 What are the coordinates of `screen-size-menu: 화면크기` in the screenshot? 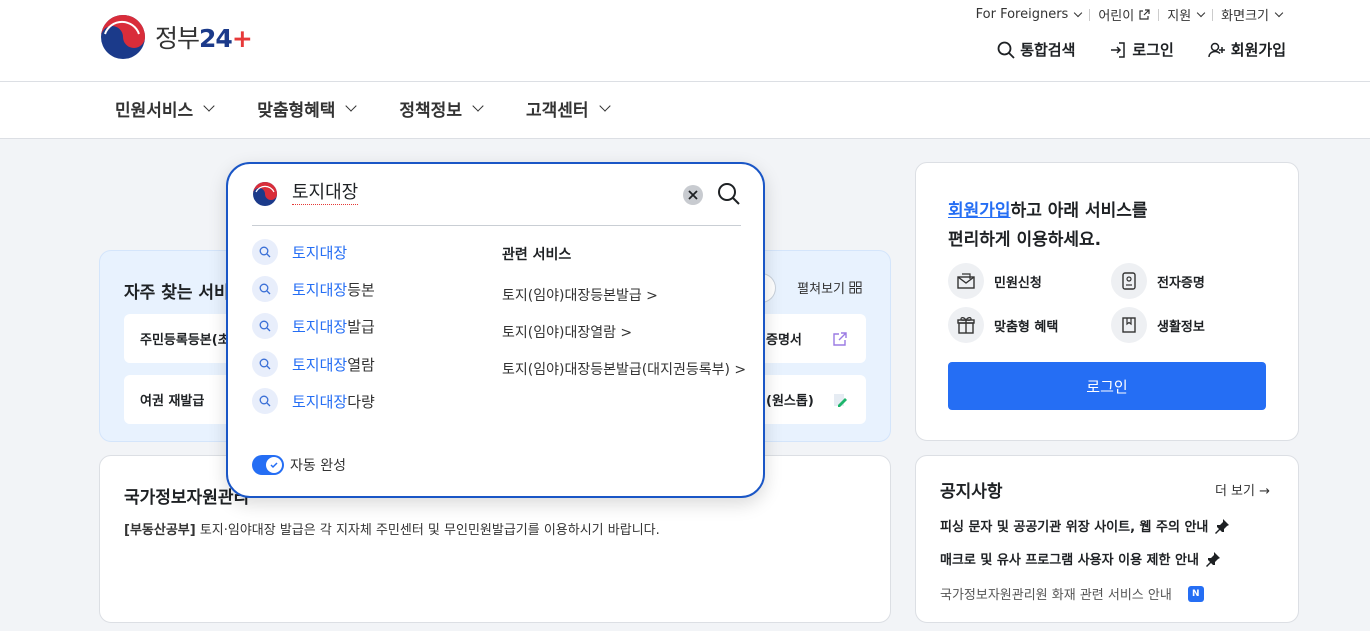 It's located at (1251, 14).